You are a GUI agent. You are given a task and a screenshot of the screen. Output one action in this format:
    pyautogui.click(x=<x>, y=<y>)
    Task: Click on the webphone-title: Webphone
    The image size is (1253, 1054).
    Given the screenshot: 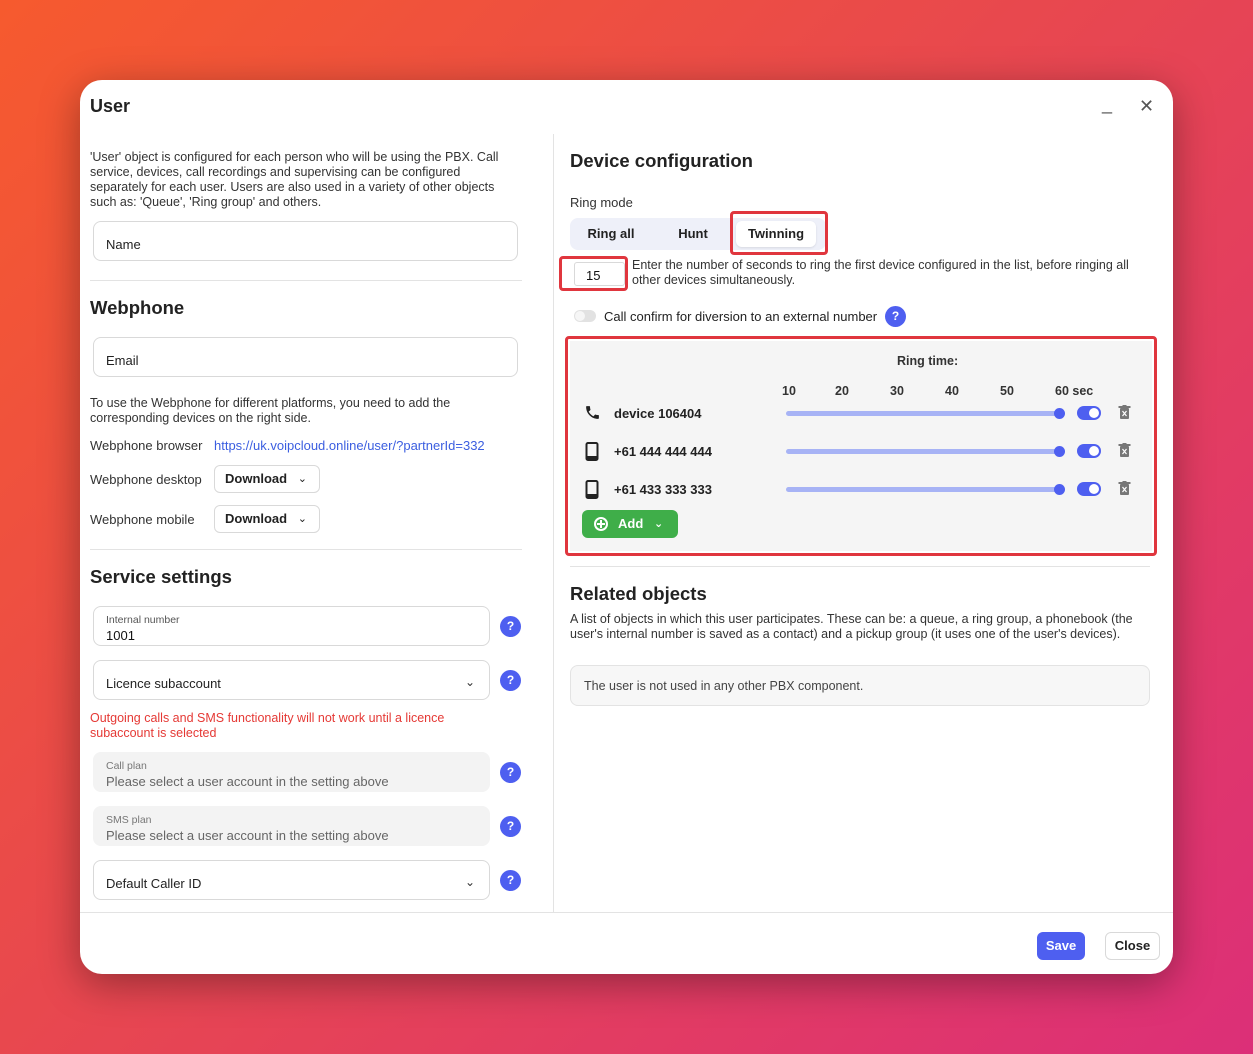 What is the action you would take?
    pyautogui.click(x=137, y=307)
    